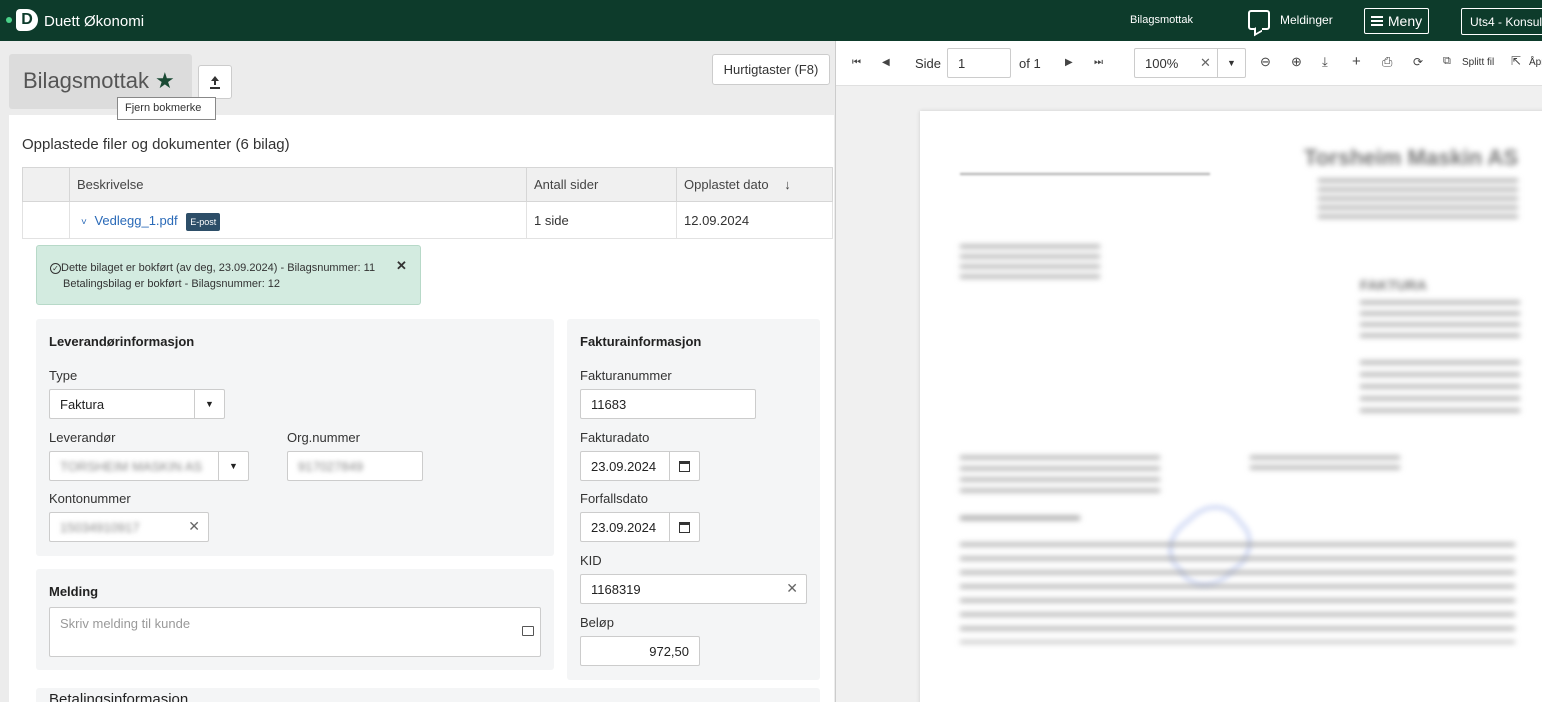 The height and width of the screenshot is (702, 1542). What do you see at coordinates (84, 222) in the screenshot?
I see `chevron-down-icon: ˅` at bounding box center [84, 222].